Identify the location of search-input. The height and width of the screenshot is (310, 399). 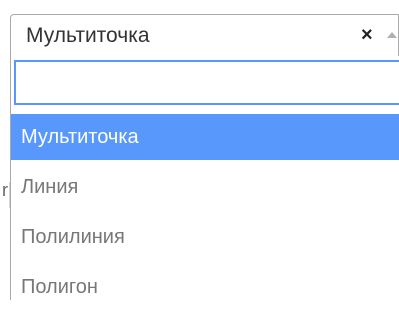
(206, 82).